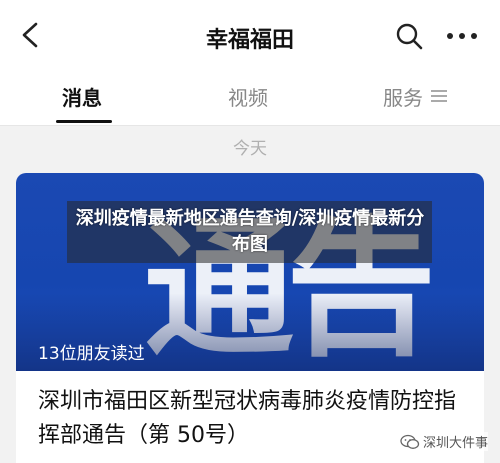 The image size is (500, 463). I want to click on tab-video: 视频, so click(248, 96).